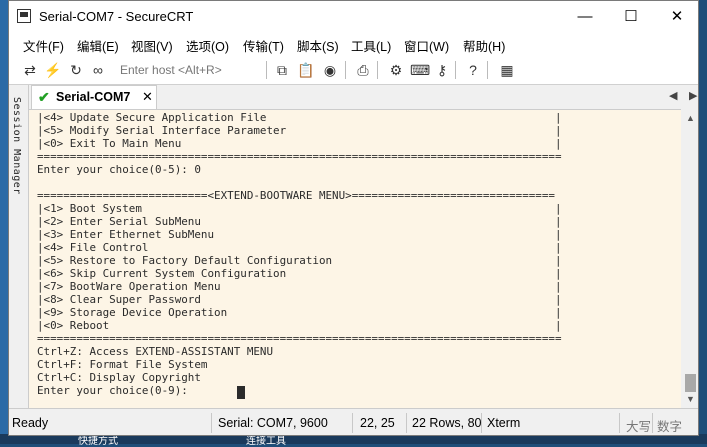  What do you see at coordinates (241, 392) in the screenshot?
I see `terminal-cursor` at bounding box center [241, 392].